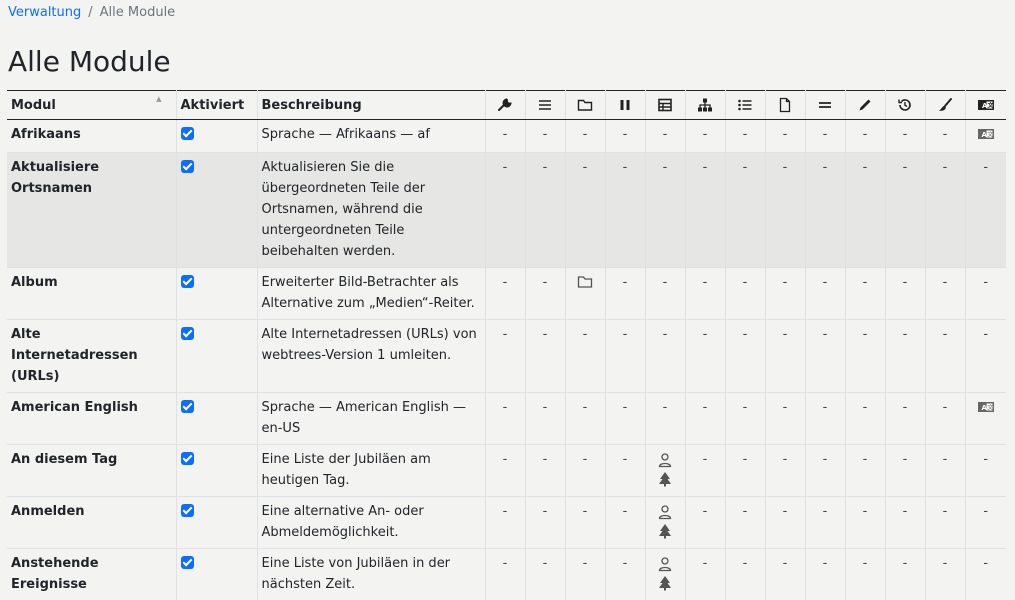 Image resolution: width=1015 pixels, height=600 pixels. Describe the element at coordinates (985, 105) in the screenshot. I see `column-header-language: A文` at that location.